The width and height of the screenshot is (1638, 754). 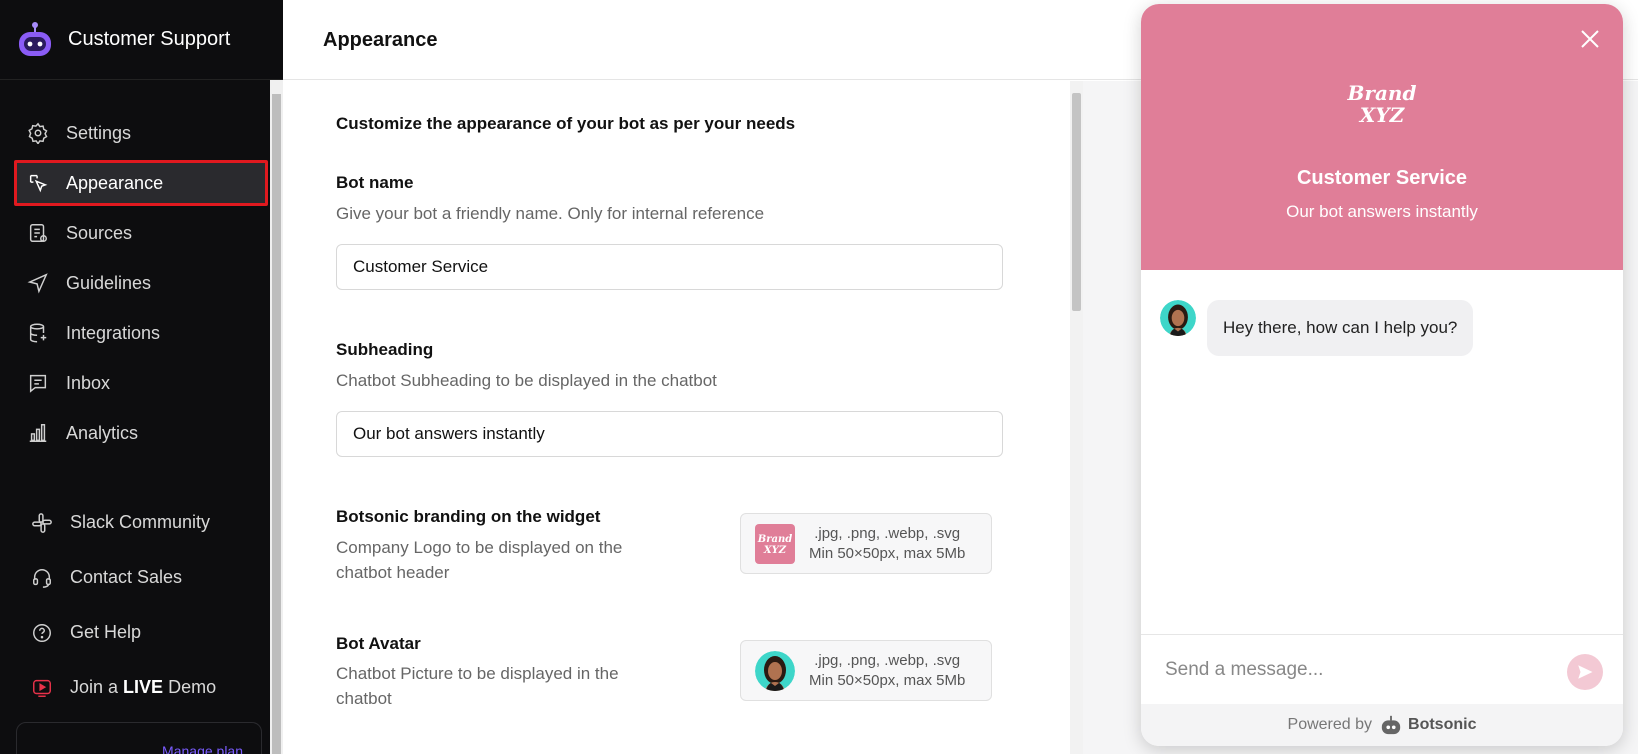 I want to click on brand-logo-thumbnail: Brand XYZ, so click(x=775, y=543).